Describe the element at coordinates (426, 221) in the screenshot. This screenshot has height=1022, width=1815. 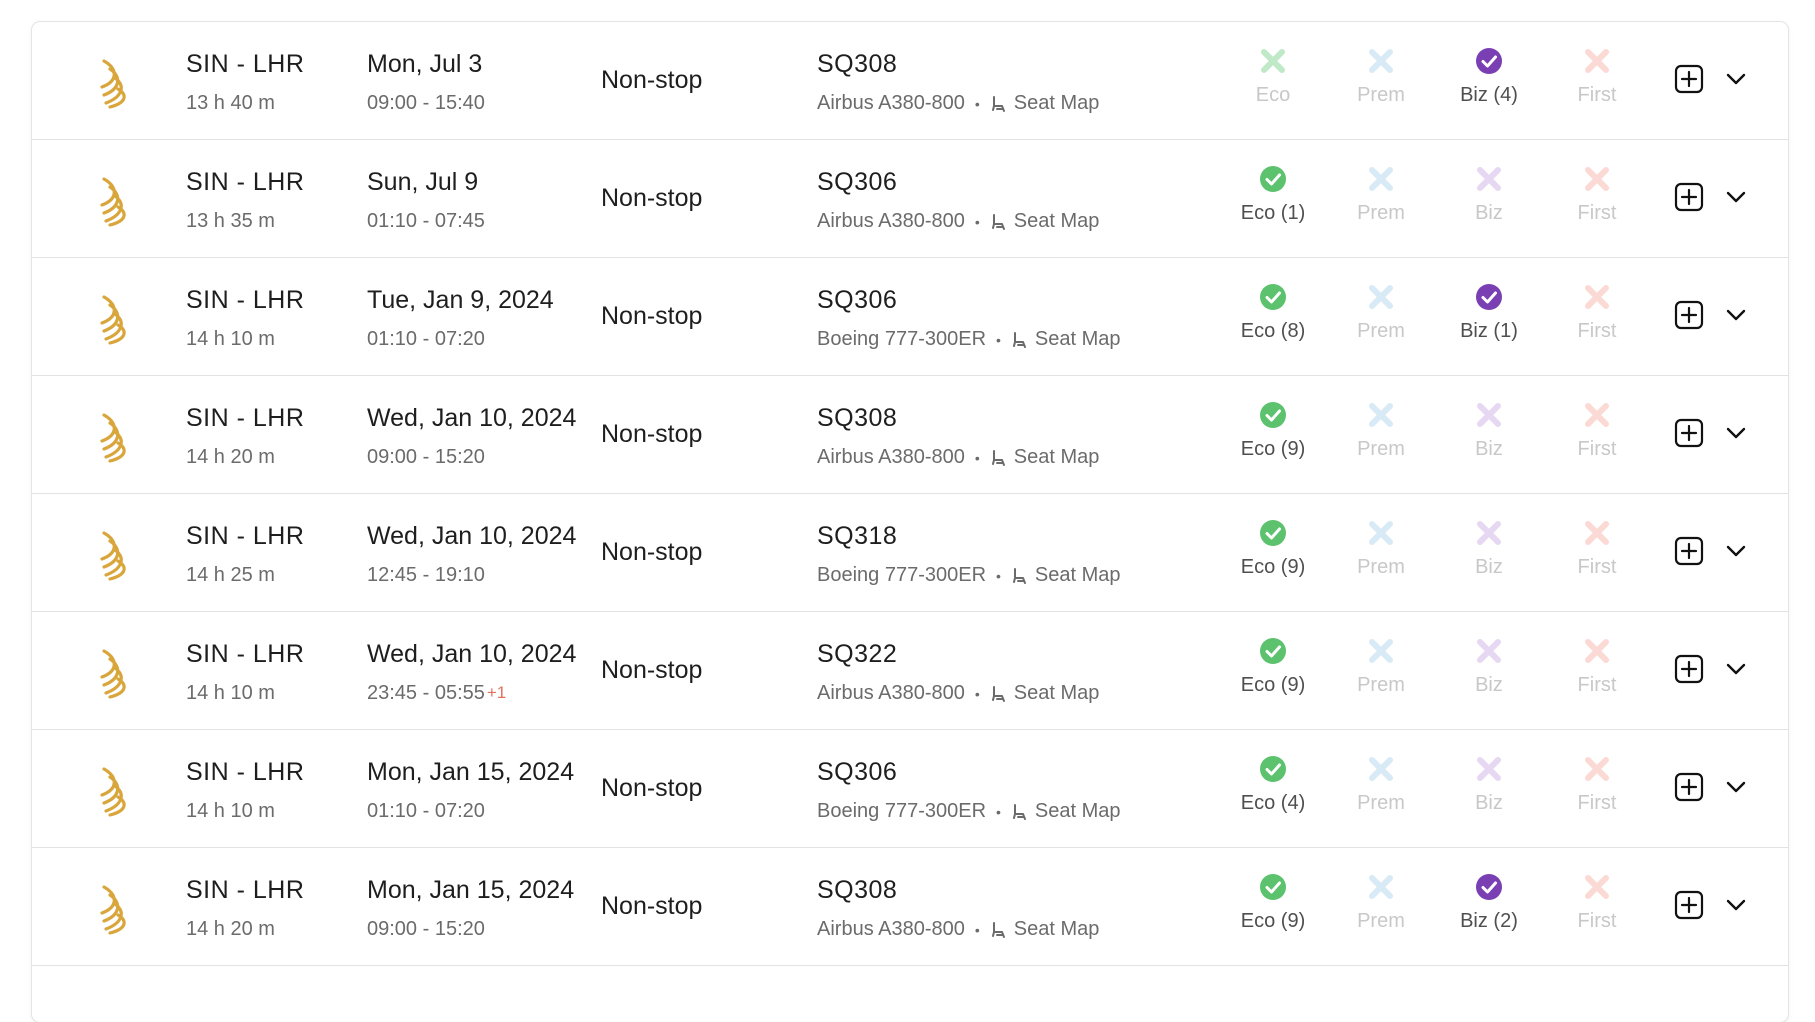
I see `time-range: 01:10 - 07:45` at that location.